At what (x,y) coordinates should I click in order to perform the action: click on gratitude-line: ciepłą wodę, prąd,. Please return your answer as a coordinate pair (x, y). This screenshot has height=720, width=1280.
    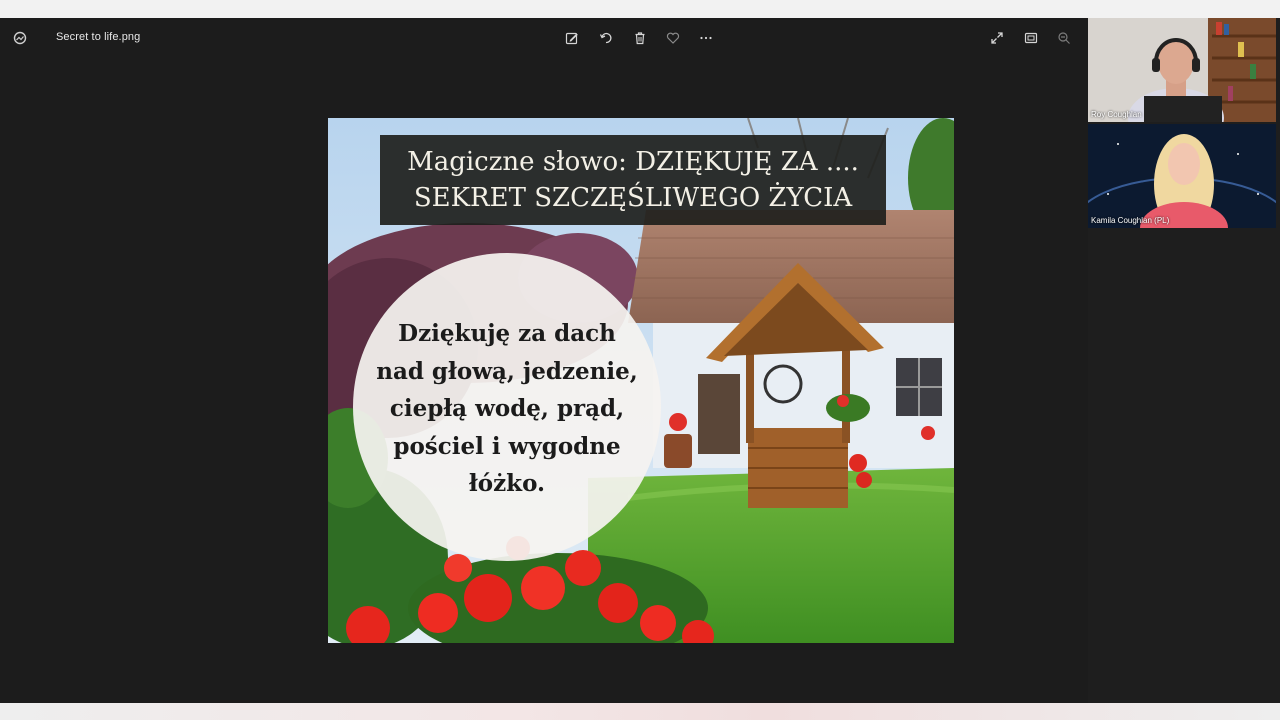
    Looking at the image, I should click on (507, 409).